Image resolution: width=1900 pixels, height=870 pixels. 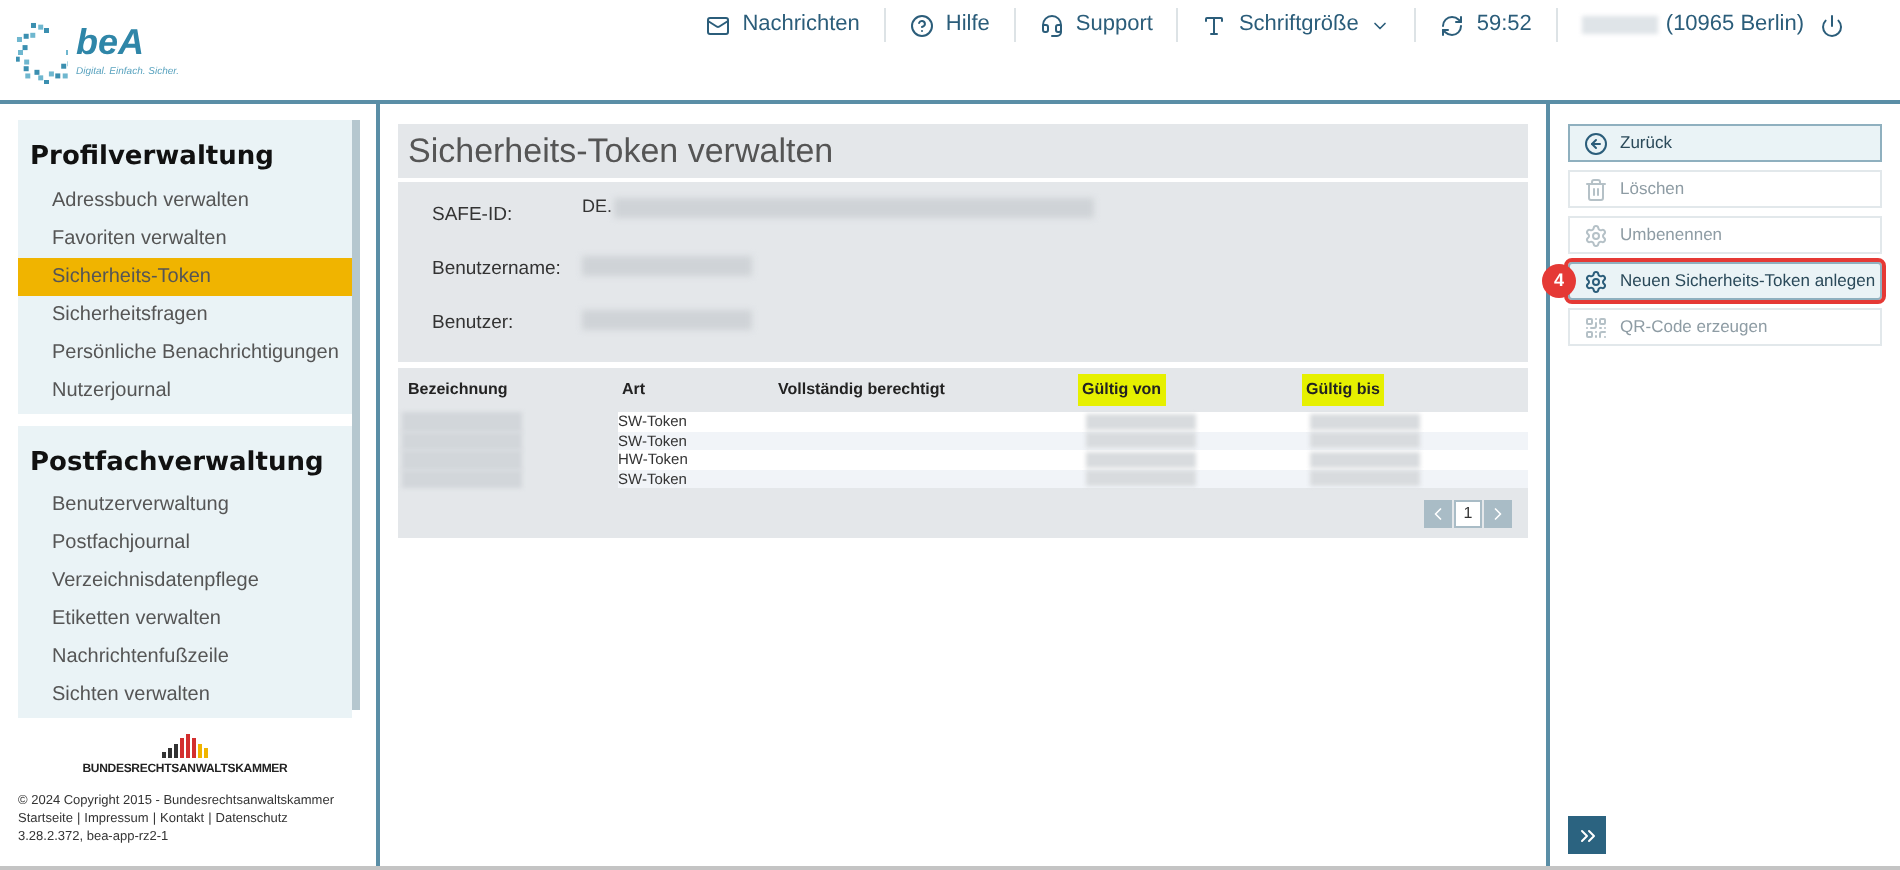 What do you see at coordinates (718, 25) in the screenshot?
I see `envelope-icon` at bounding box center [718, 25].